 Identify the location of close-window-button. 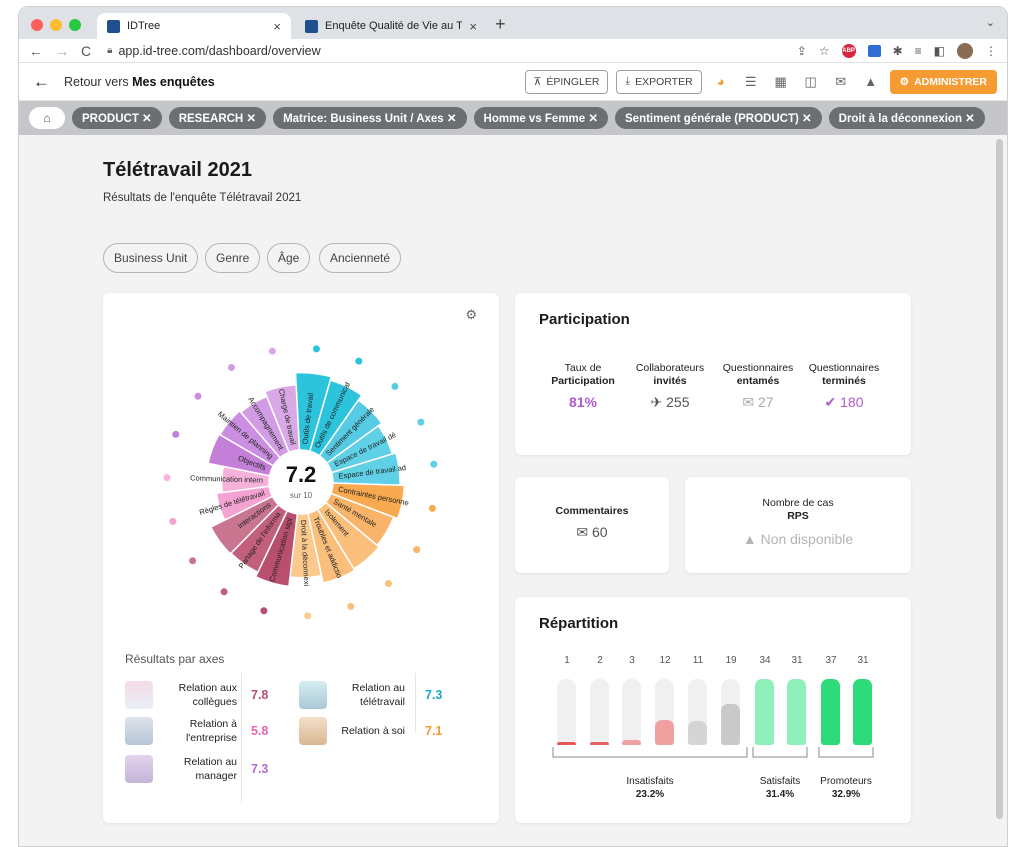
(37, 25).